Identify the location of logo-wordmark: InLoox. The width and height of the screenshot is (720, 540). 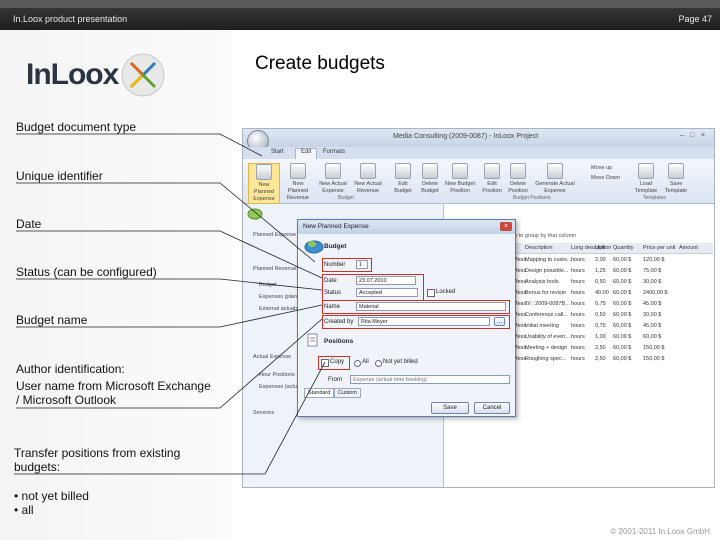
(72, 74).